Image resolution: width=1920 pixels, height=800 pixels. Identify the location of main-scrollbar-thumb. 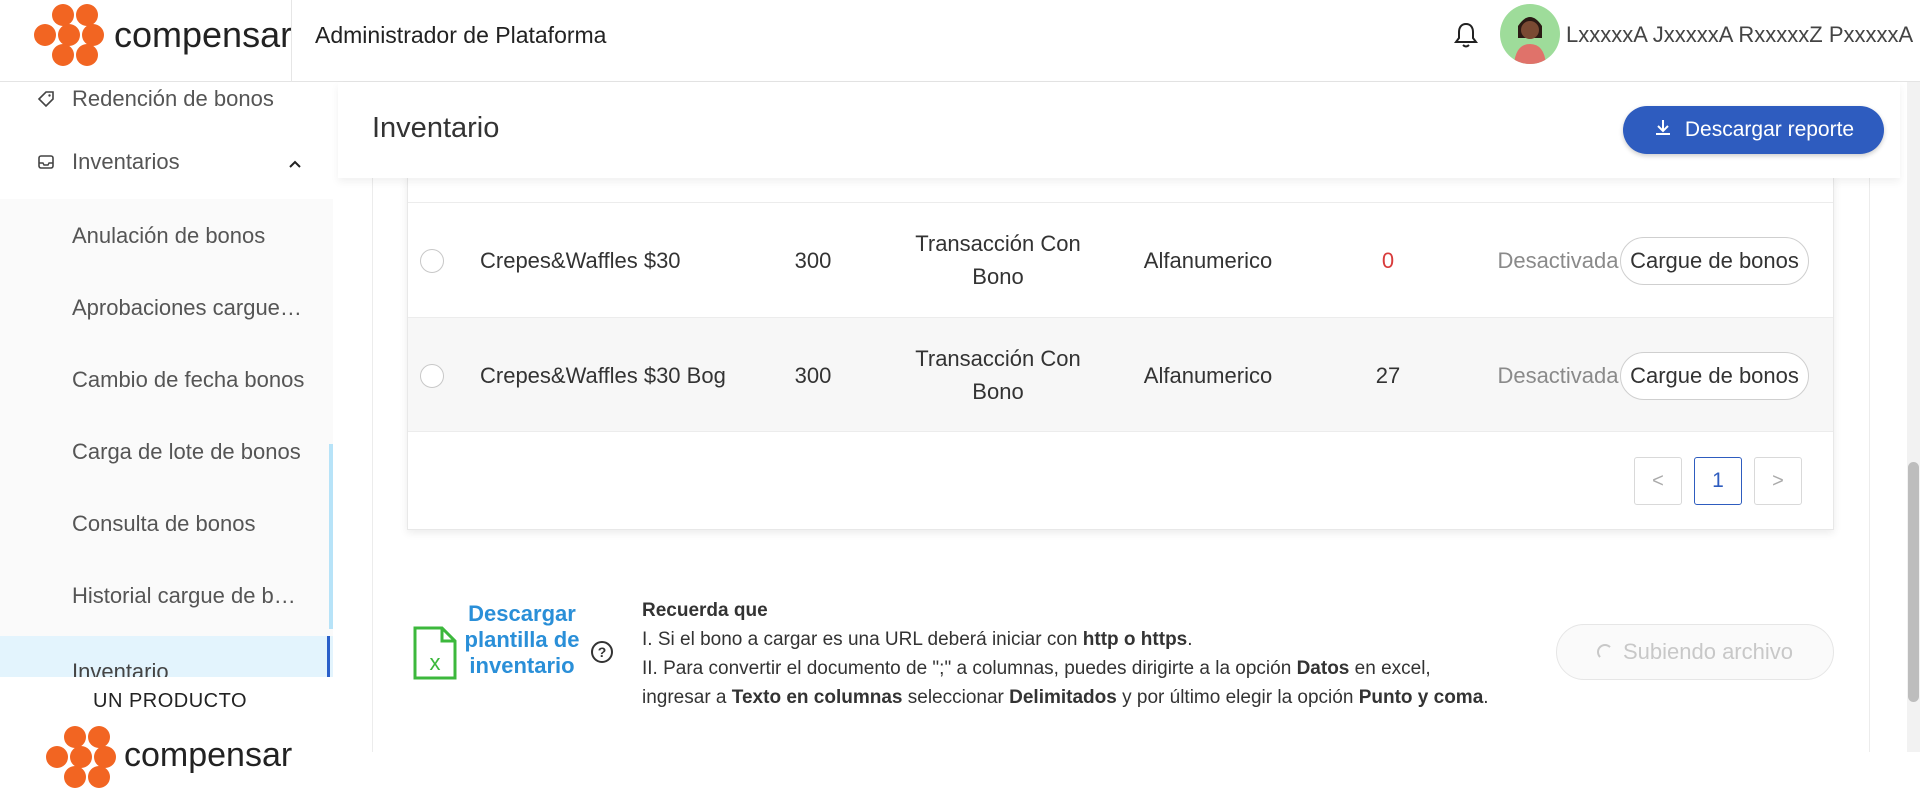
(1913, 582).